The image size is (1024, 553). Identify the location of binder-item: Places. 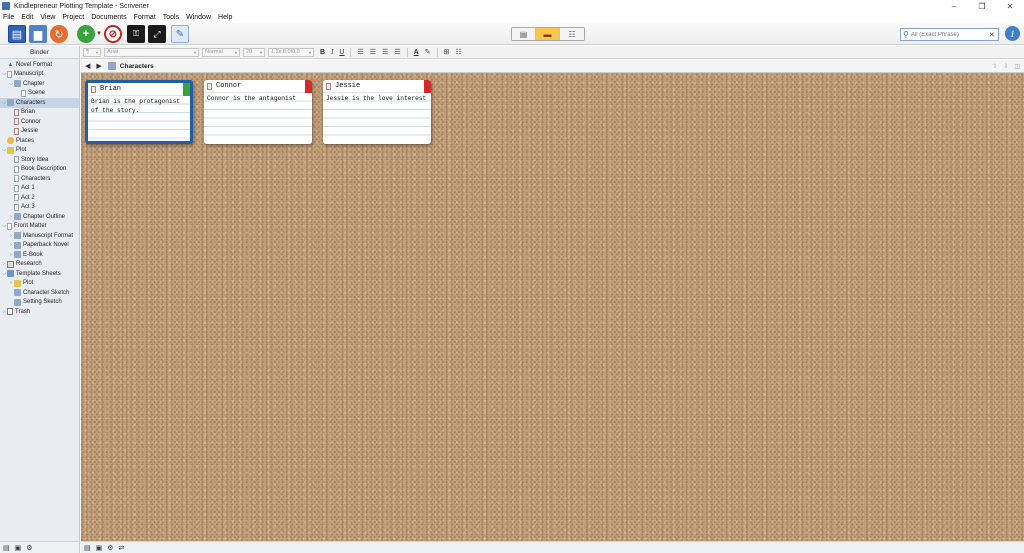
(39, 141).